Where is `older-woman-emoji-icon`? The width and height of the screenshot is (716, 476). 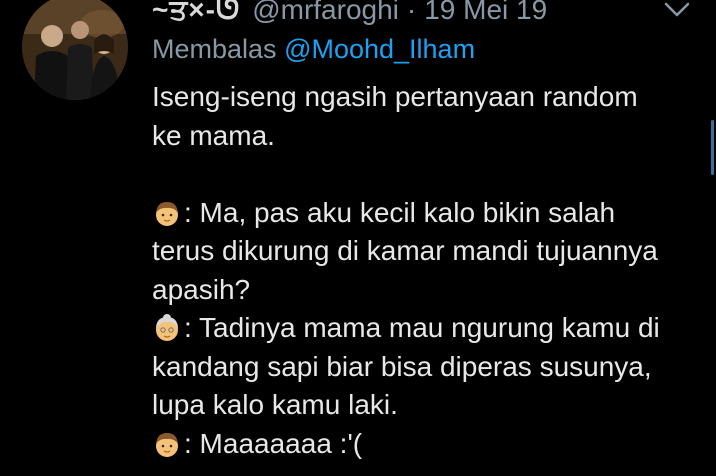
older-woman-emoji-icon is located at coordinates (167, 327).